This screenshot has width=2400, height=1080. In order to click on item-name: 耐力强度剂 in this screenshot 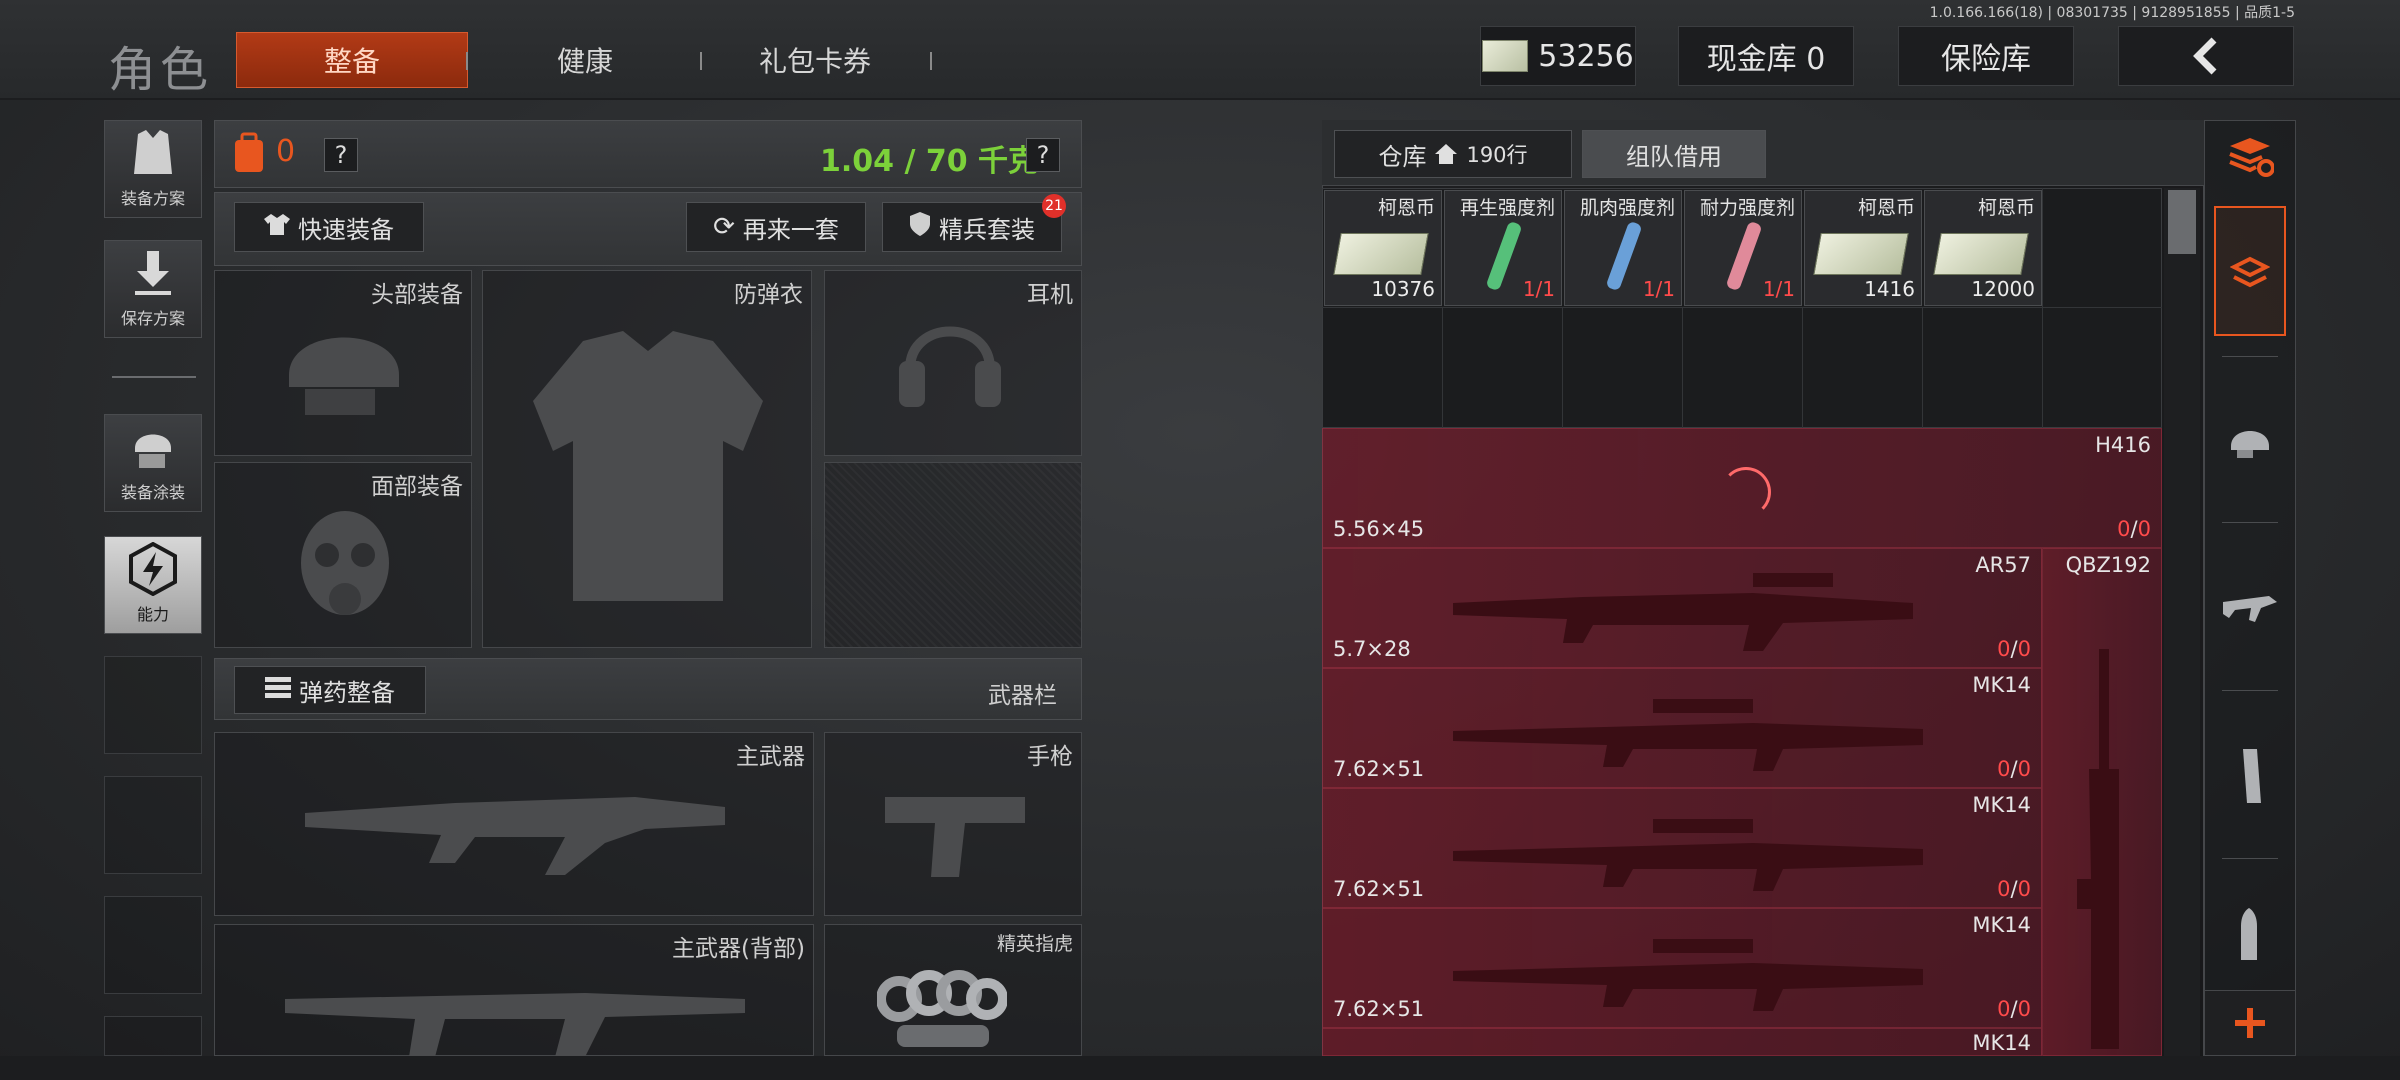, I will do `click(1747, 208)`.